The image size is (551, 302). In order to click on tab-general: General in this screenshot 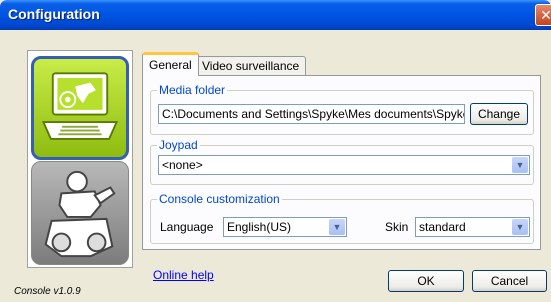, I will do `click(170, 64)`.